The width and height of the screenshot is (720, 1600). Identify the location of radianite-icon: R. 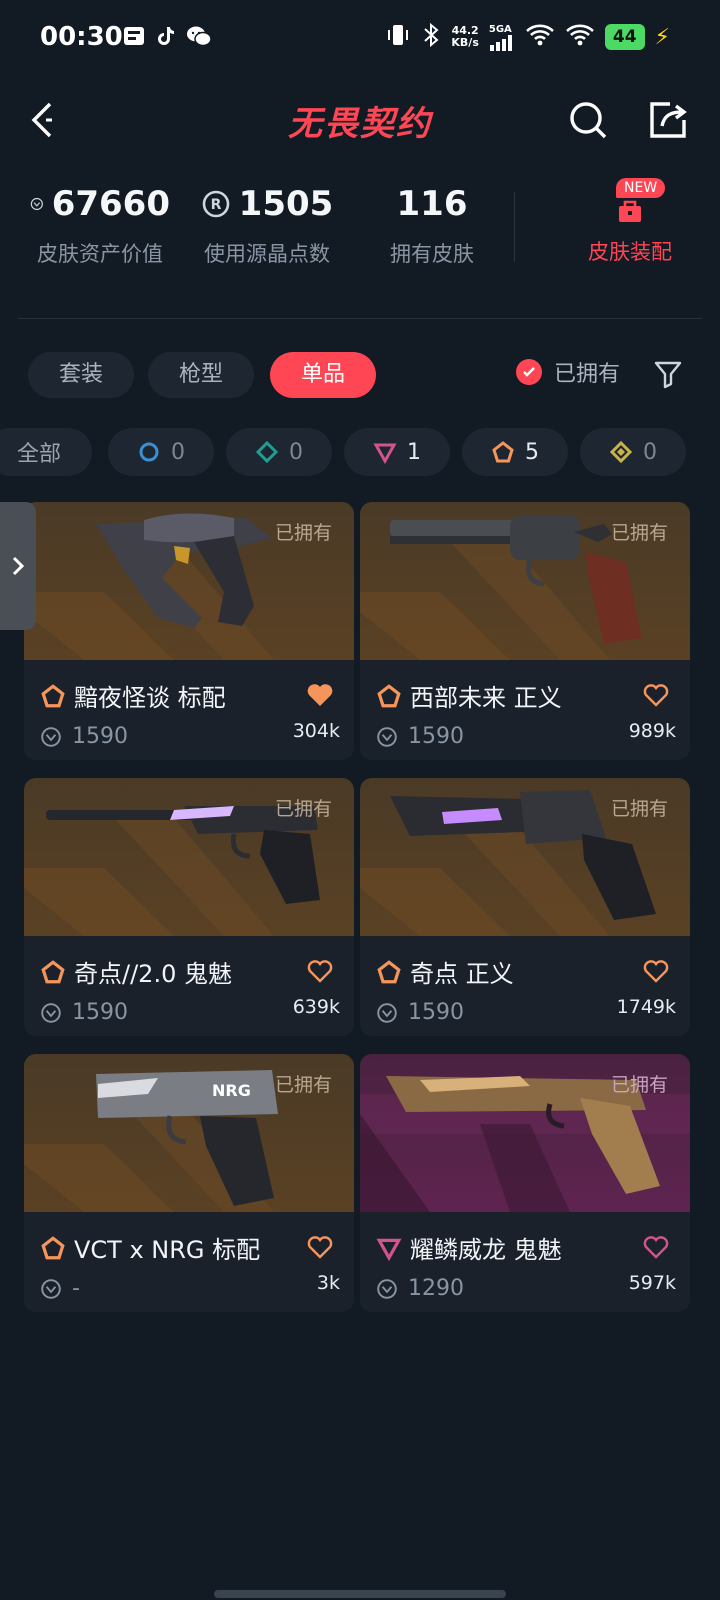
(215, 204).